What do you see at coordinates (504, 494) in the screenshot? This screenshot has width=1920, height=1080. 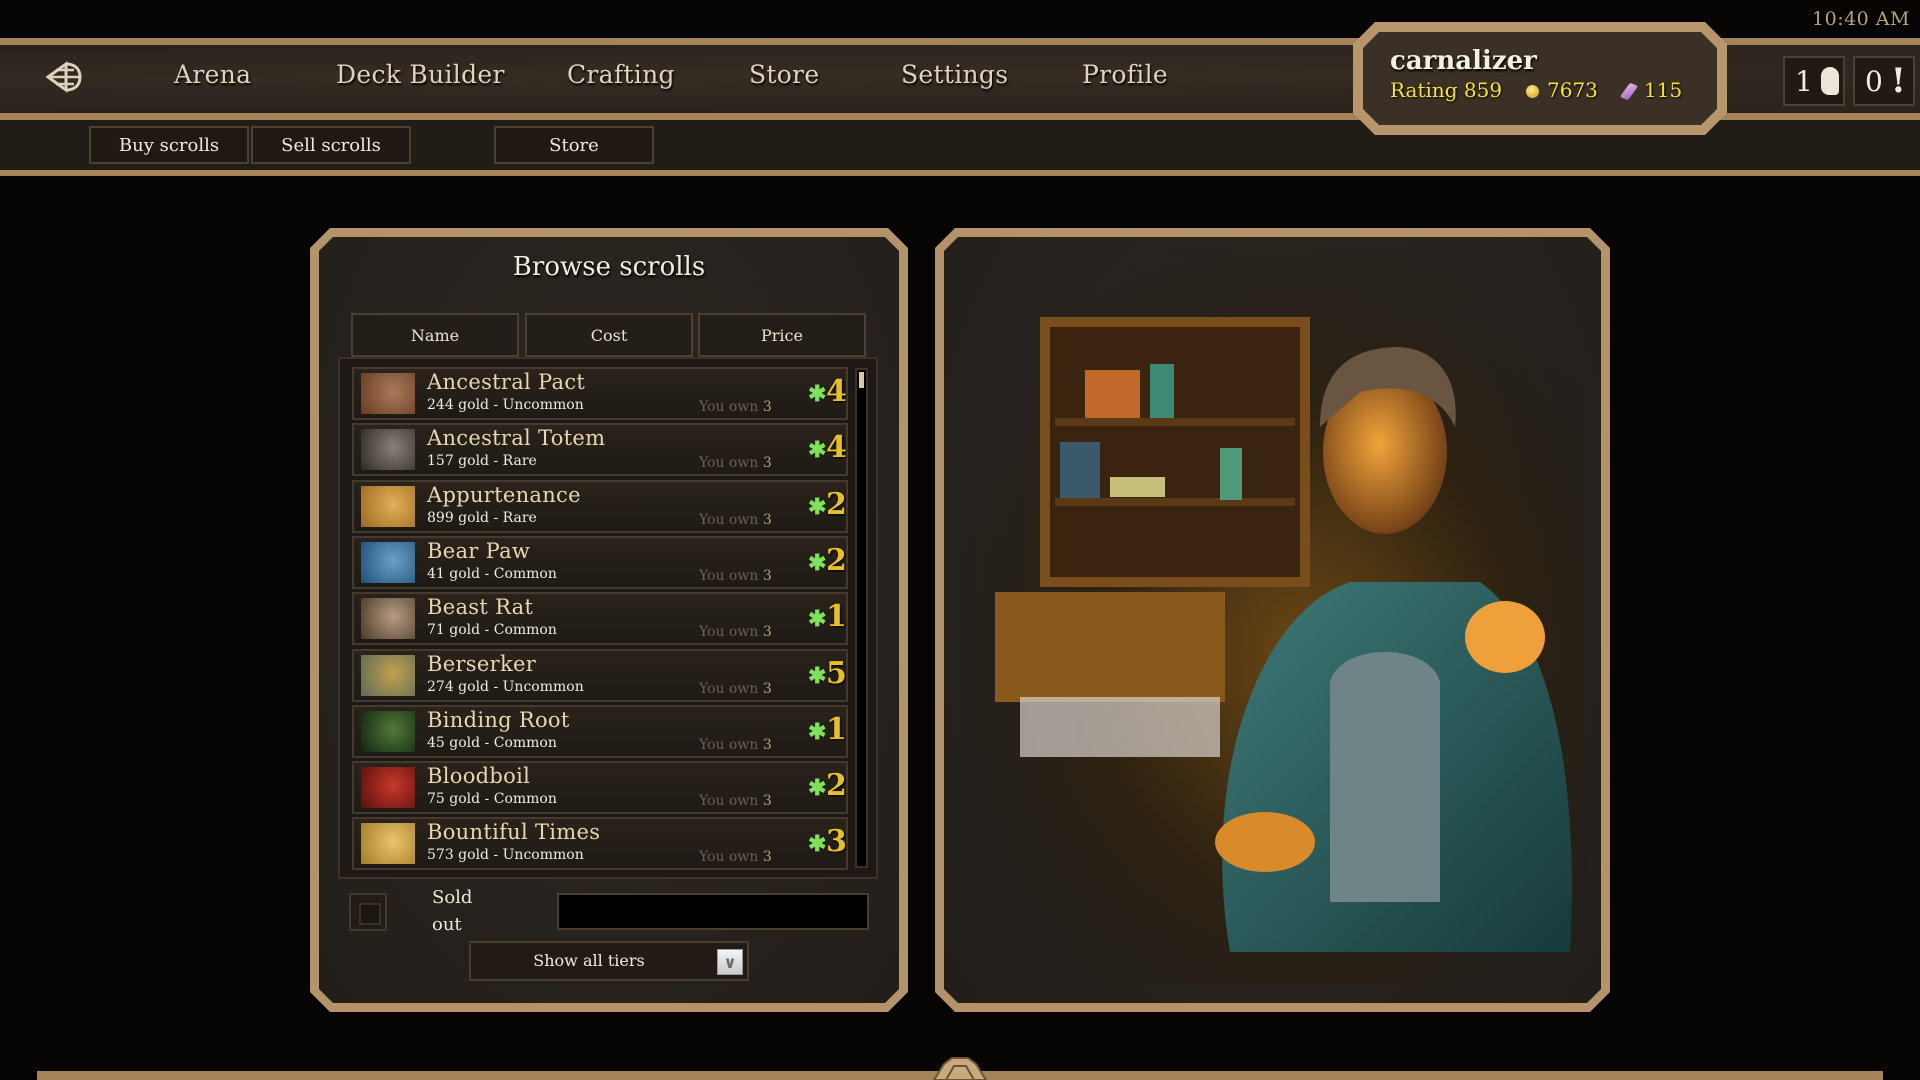 I see `card-name: Appurtenance` at bounding box center [504, 494].